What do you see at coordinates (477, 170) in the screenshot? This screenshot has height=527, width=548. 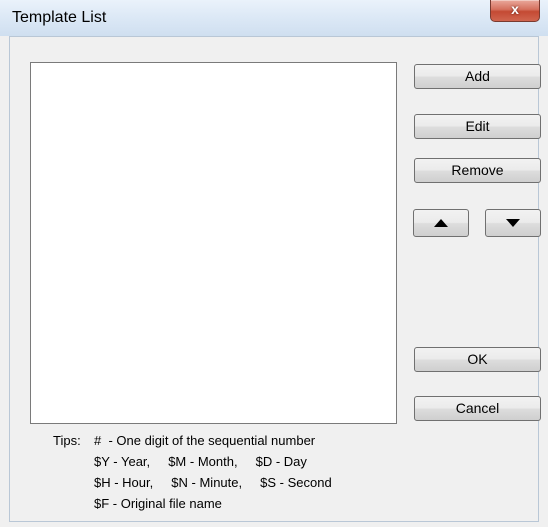 I see `remove-button: Remove` at bounding box center [477, 170].